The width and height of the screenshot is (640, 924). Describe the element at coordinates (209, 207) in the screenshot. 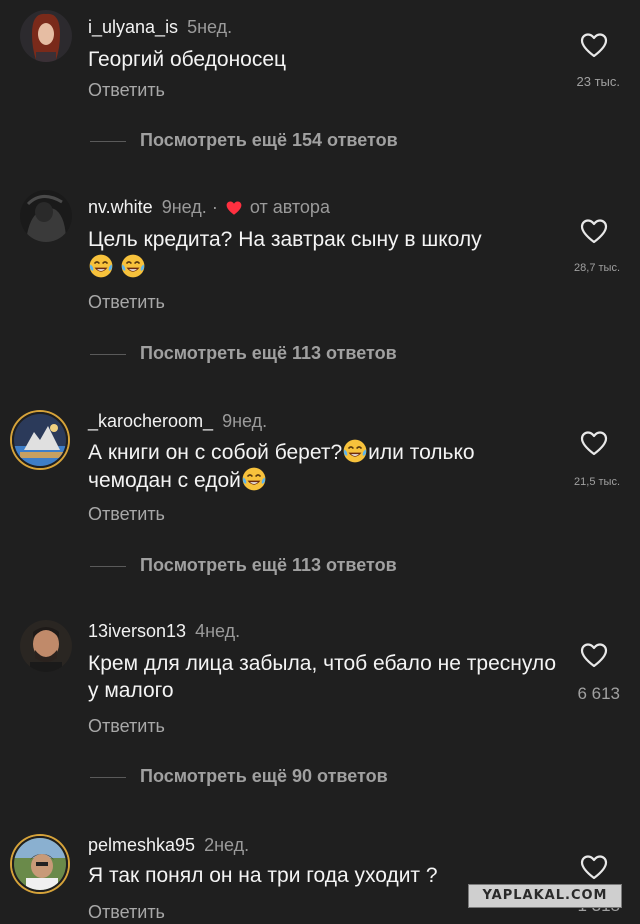

I see `comment-header: nv.white 9нед. · от автора` at that location.